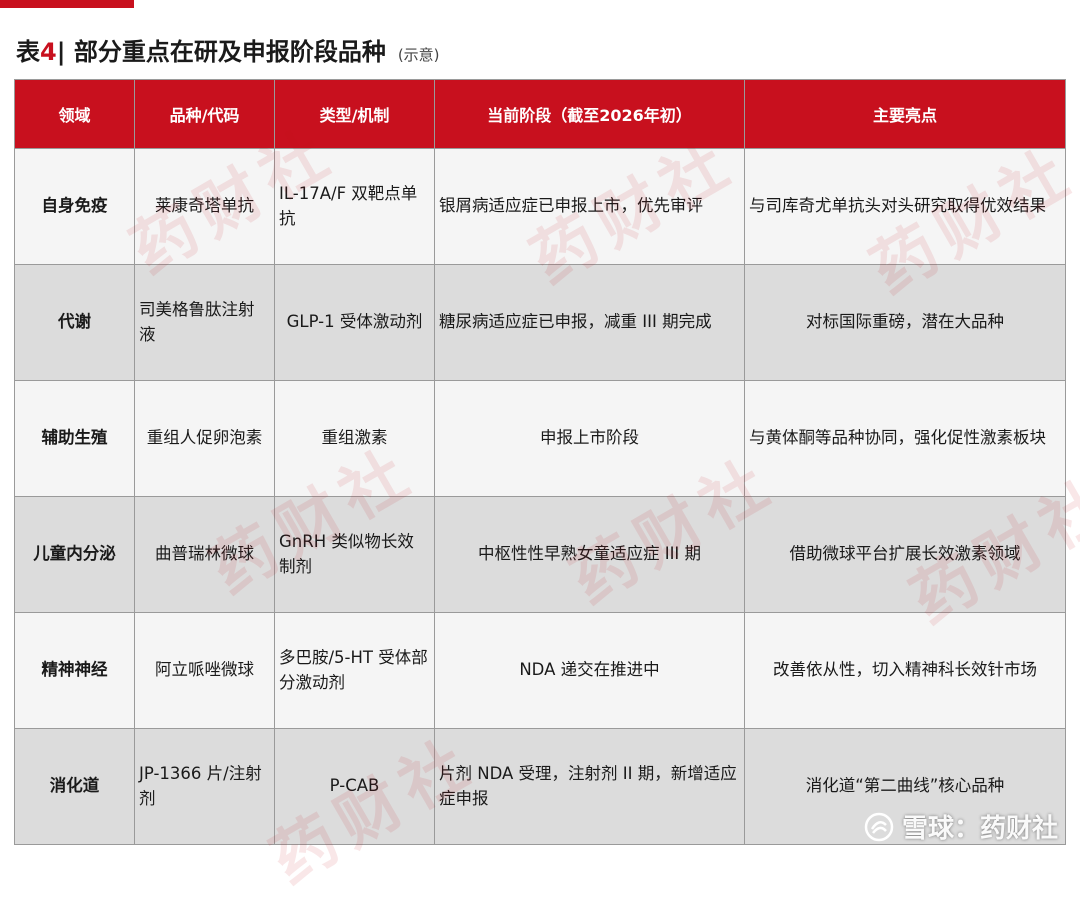 The height and width of the screenshot is (901, 1080). What do you see at coordinates (589, 206) in the screenshot?
I see `cell-stage: 银屑病适应症已申报上市，优先审评` at bounding box center [589, 206].